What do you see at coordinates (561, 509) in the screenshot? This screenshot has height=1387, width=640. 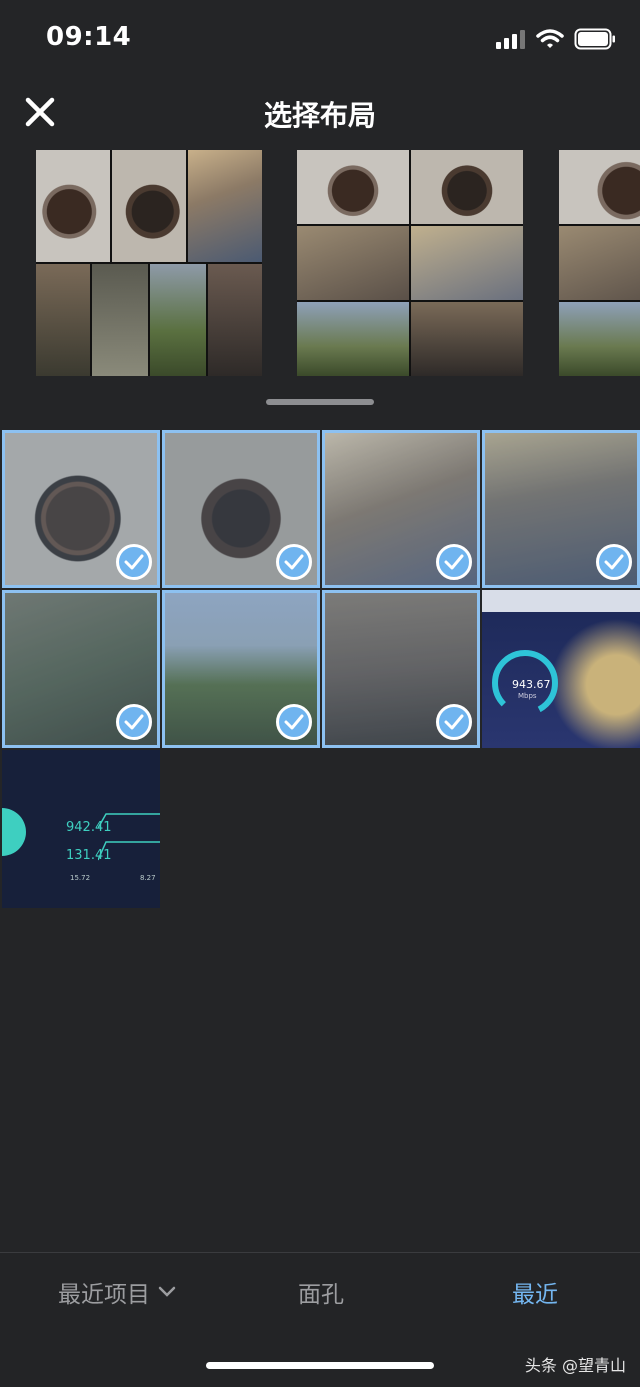 I see `photo-thumb-blossom-building` at bounding box center [561, 509].